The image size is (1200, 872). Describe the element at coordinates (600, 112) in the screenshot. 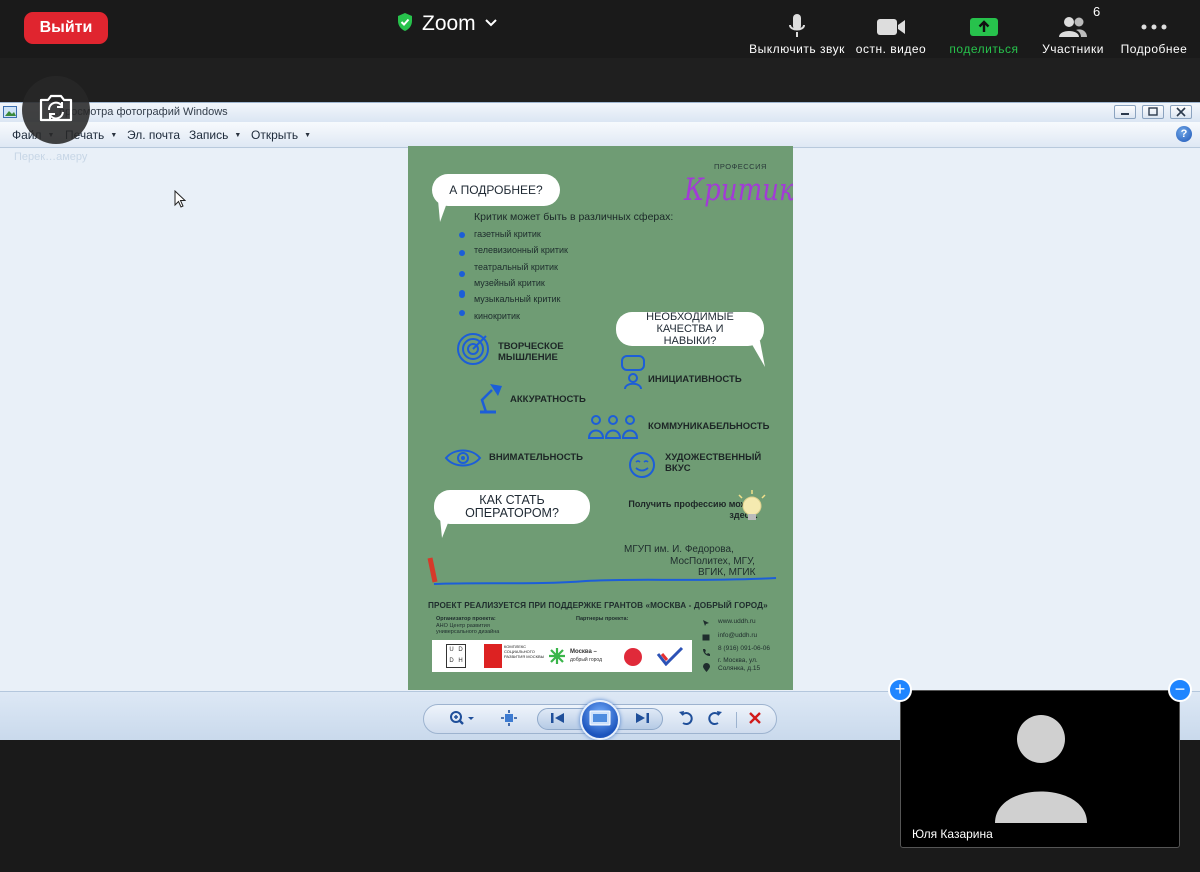

I see `viewer-titlebar: …просмотра фотографий Windows` at that location.